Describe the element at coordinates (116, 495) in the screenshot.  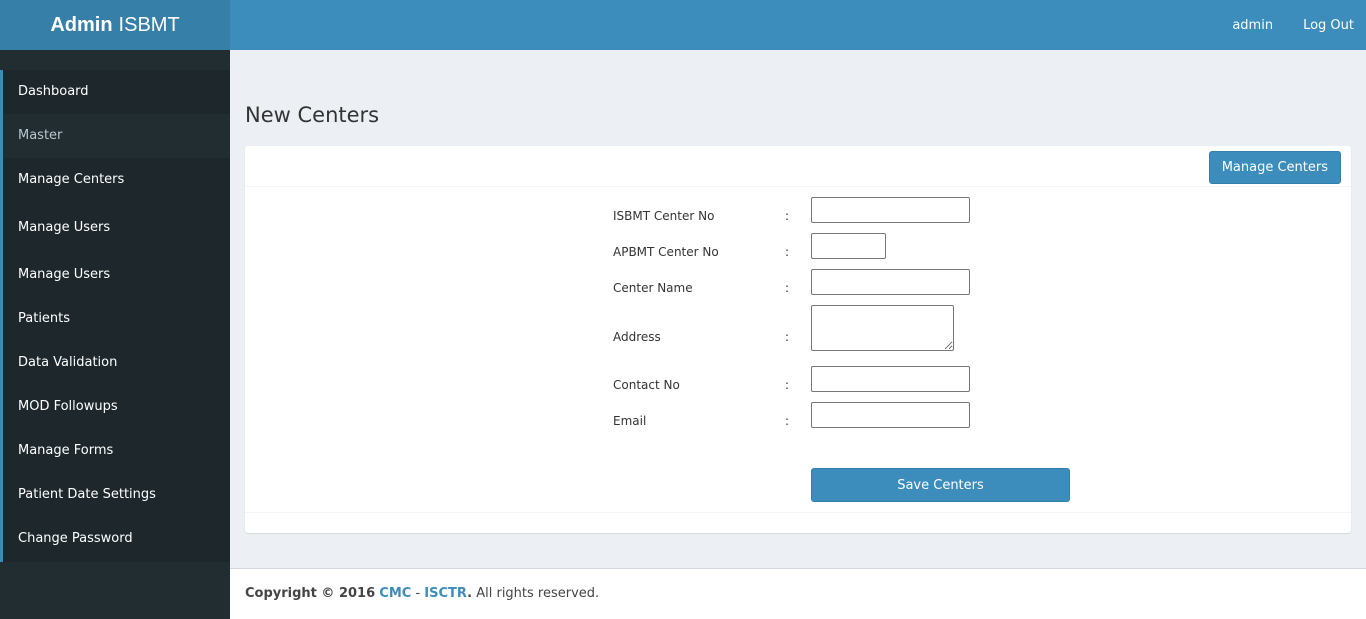
I see `sidebar-item-patient-date-settings: Patient Date Settings` at that location.